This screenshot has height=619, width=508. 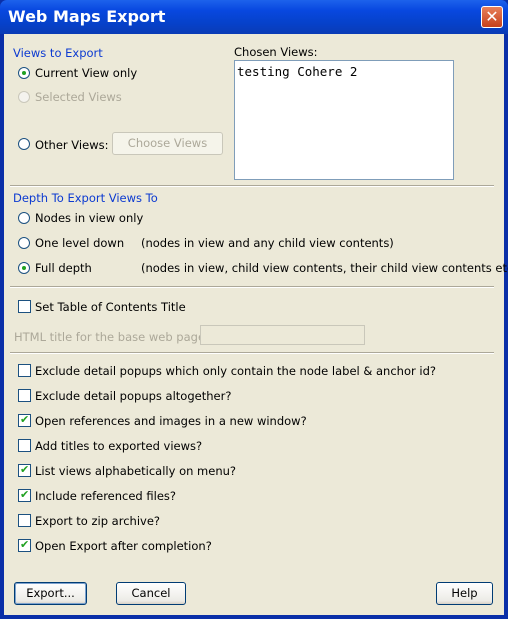 I want to click on depth-one-level-radio, so click(x=24, y=243).